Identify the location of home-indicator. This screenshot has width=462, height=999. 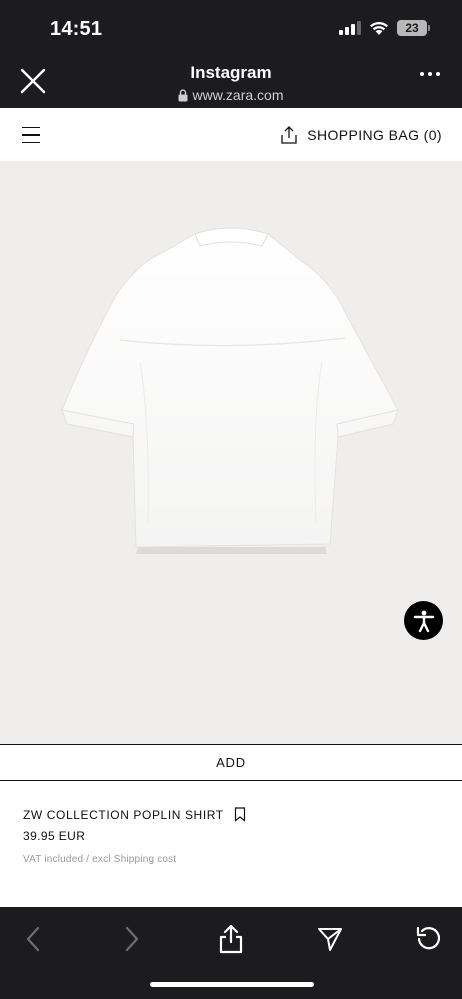
(232, 984).